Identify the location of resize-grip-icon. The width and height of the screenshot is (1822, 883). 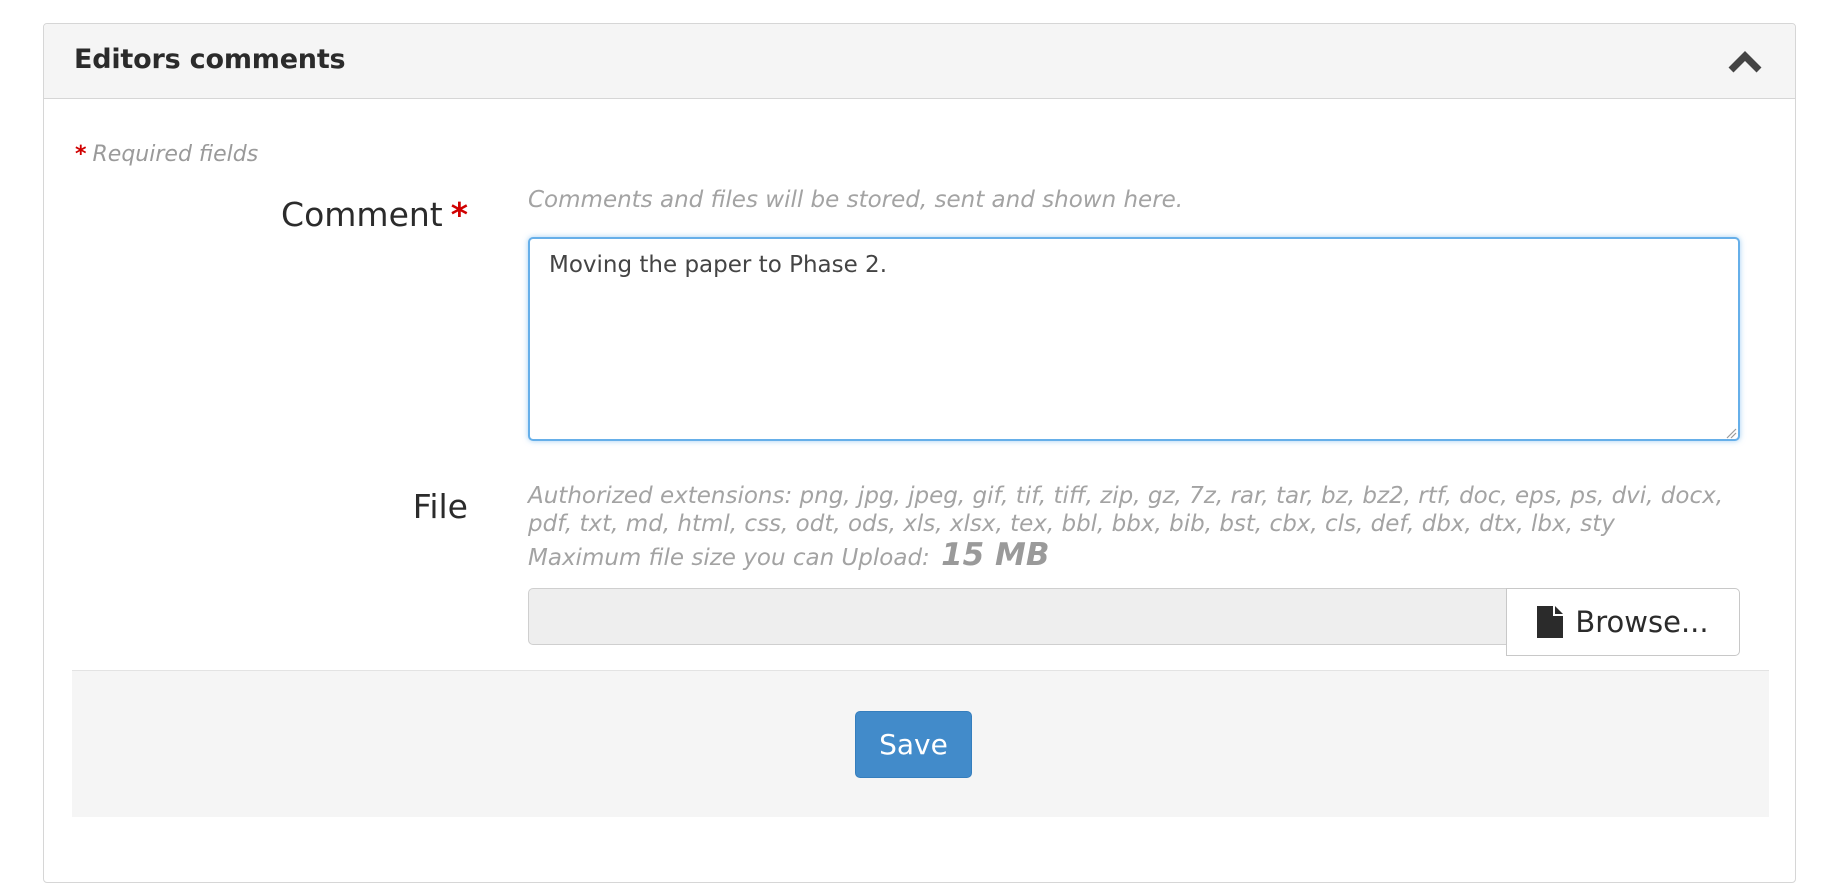
(1731, 433).